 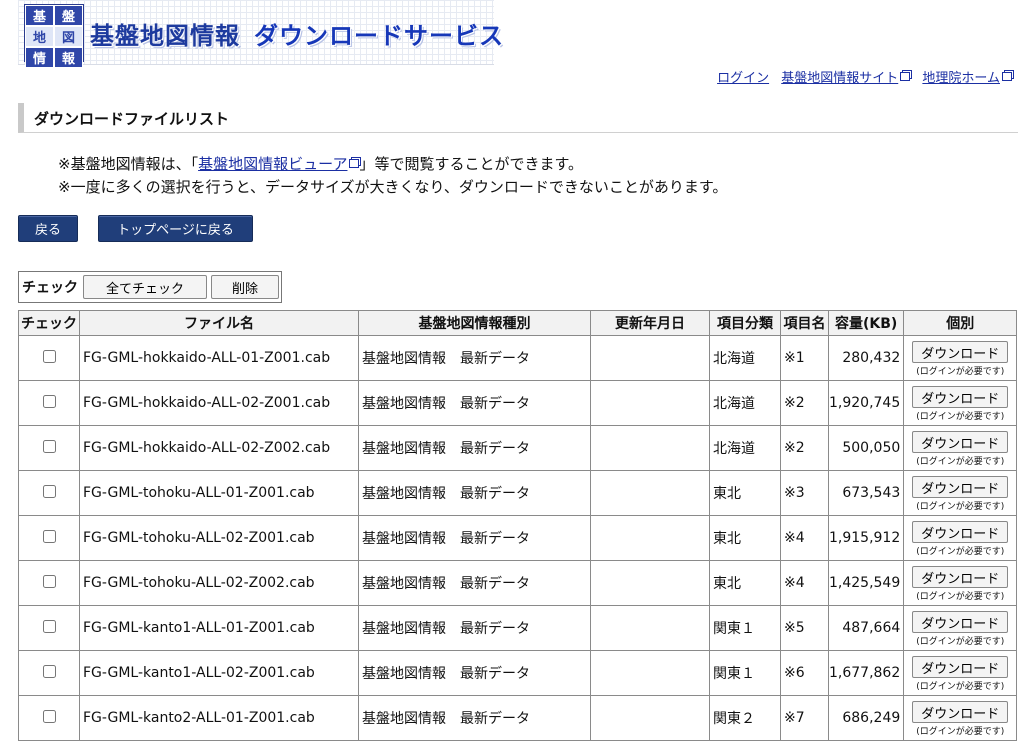 What do you see at coordinates (50, 288) in the screenshot?
I see `check-toolbar-label: チェック` at bounding box center [50, 288].